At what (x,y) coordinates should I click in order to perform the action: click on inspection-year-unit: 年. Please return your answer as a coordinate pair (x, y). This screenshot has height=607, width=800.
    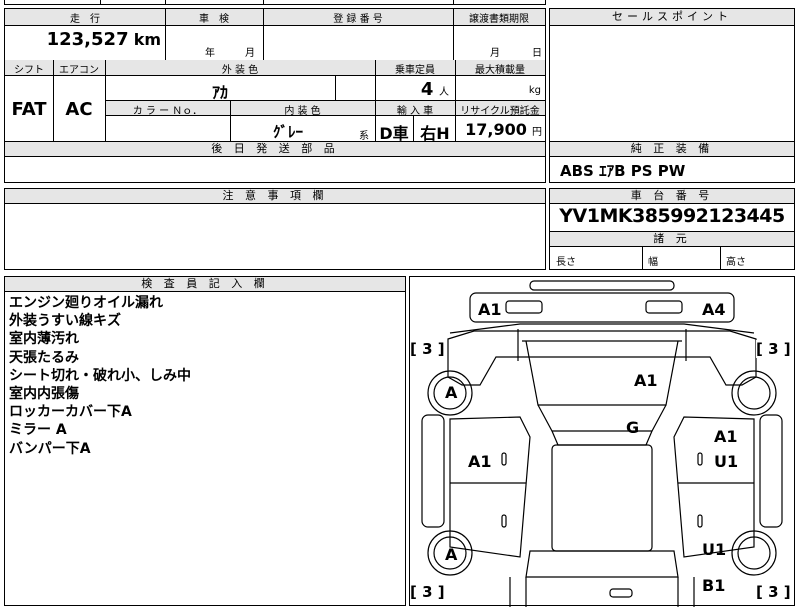
    Looking at the image, I should click on (210, 53).